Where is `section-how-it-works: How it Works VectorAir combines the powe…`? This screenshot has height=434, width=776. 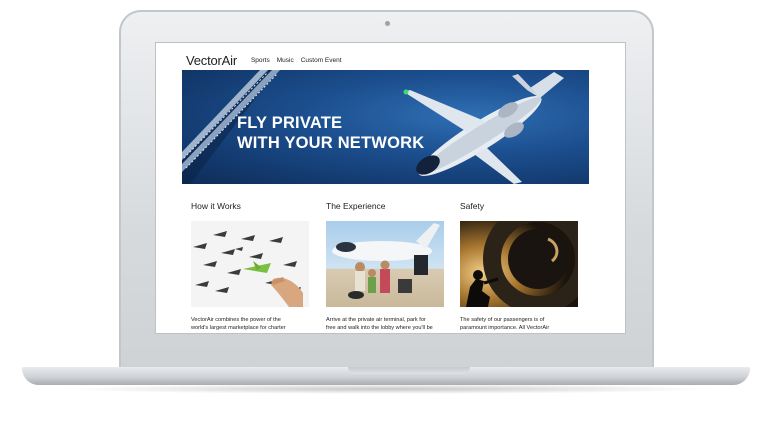 section-how-it-works: How it Works VectorAir combines the powe… is located at coordinates (250, 266).